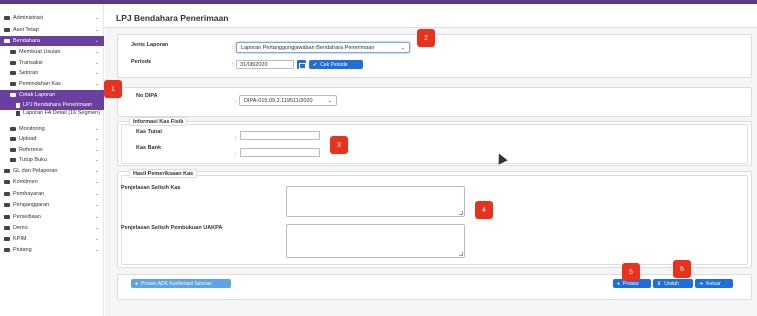 The width and height of the screenshot is (757, 316). I want to click on sidebar-item-aset-tetap: Aset Tetap ⌄, so click(52, 30).